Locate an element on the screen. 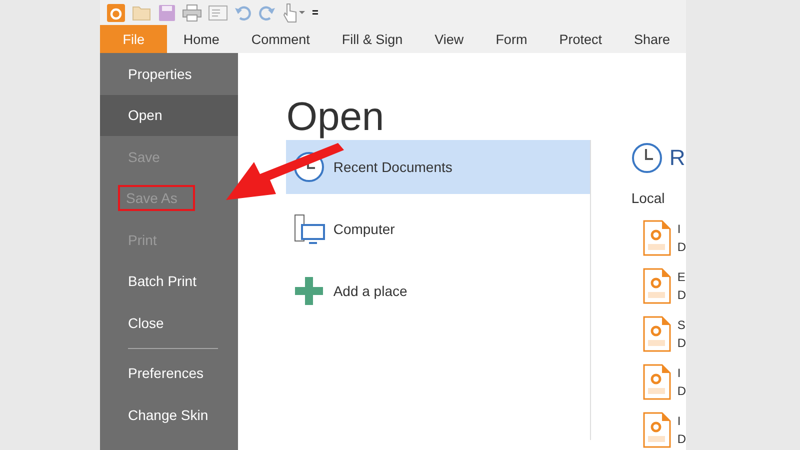 Image resolution: width=800 pixels, height=450 pixels. undo-icon is located at coordinates (243, 13).